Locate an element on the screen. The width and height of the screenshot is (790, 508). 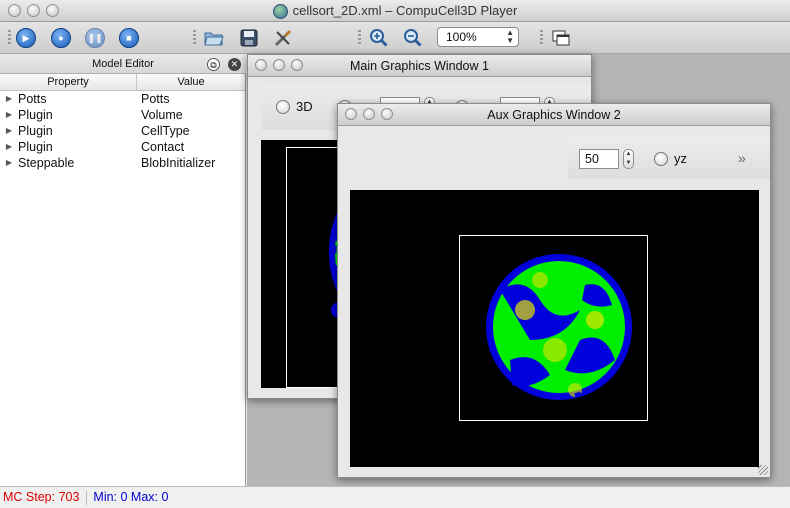
tree-row: ▶ Plugin Contact is located at coordinates (122, 147).